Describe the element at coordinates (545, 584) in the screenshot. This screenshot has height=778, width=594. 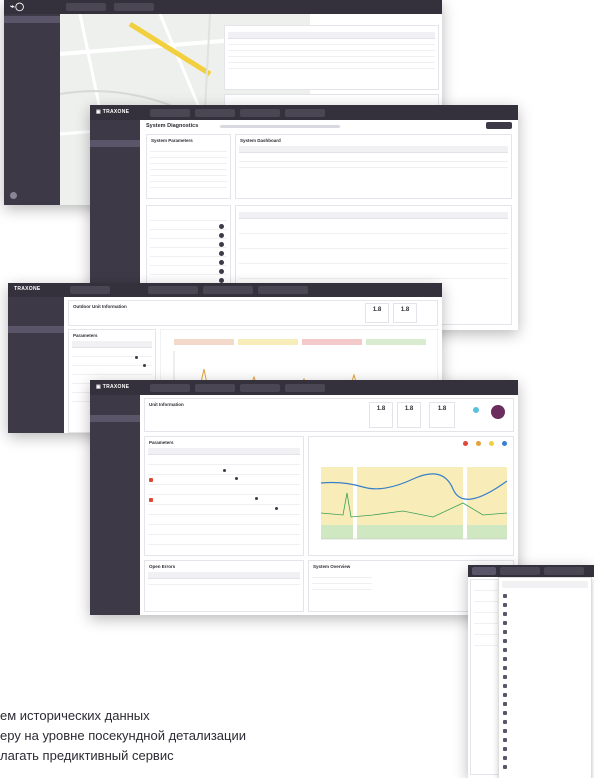
I see `dropdown-search` at that location.